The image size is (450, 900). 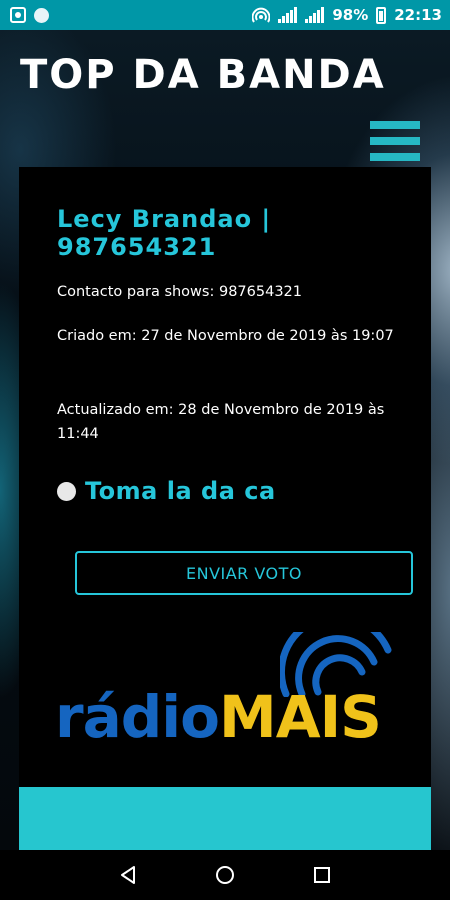 I want to click on navigation-bar, so click(x=225, y=875).